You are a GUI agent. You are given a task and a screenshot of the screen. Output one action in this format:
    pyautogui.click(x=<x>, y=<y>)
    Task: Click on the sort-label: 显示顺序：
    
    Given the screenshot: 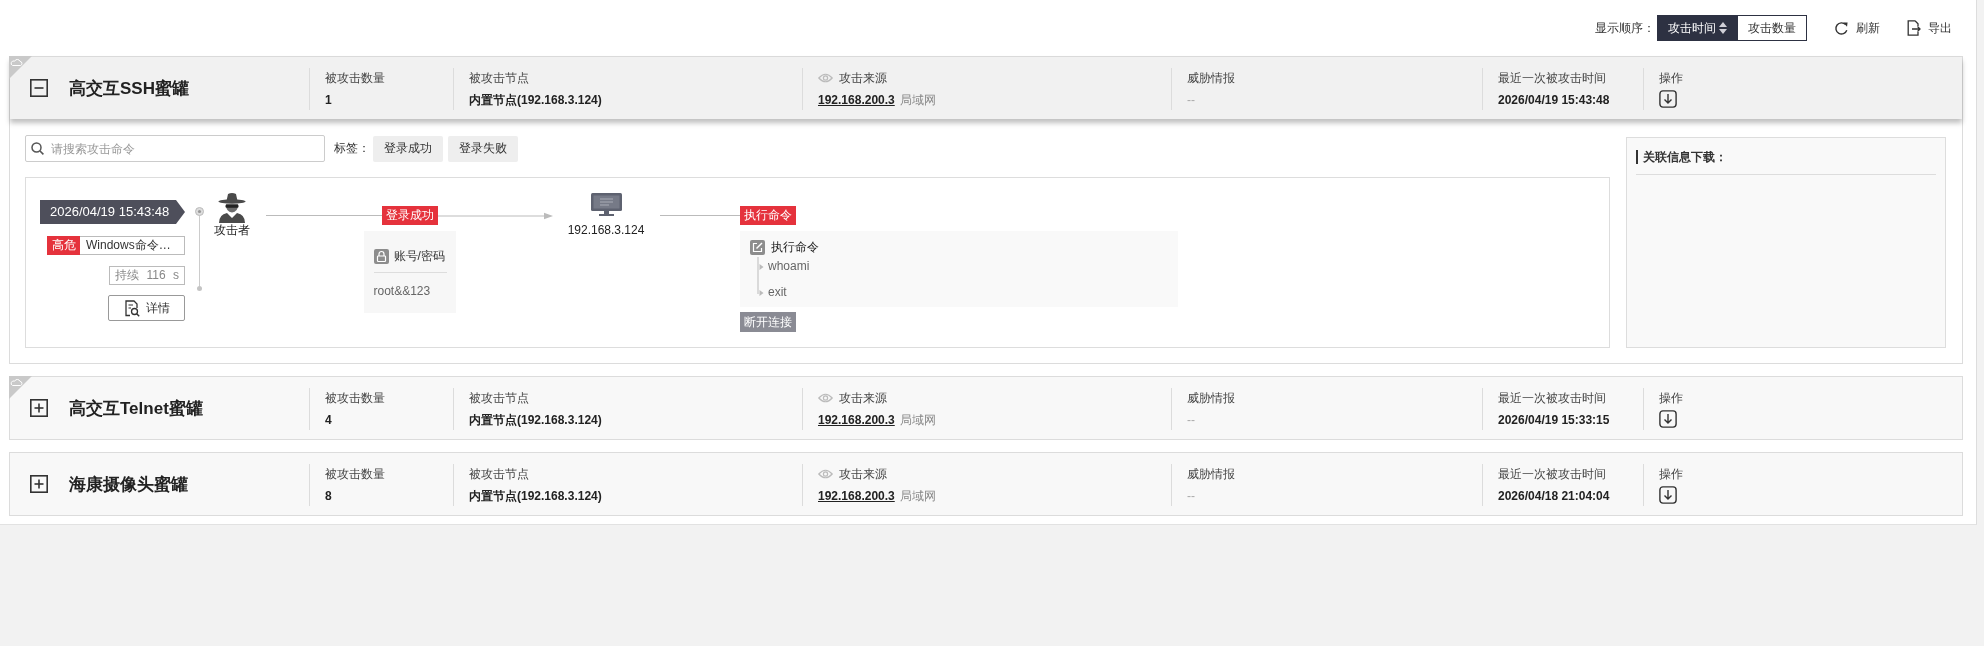 What is the action you would take?
    pyautogui.click(x=1625, y=28)
    